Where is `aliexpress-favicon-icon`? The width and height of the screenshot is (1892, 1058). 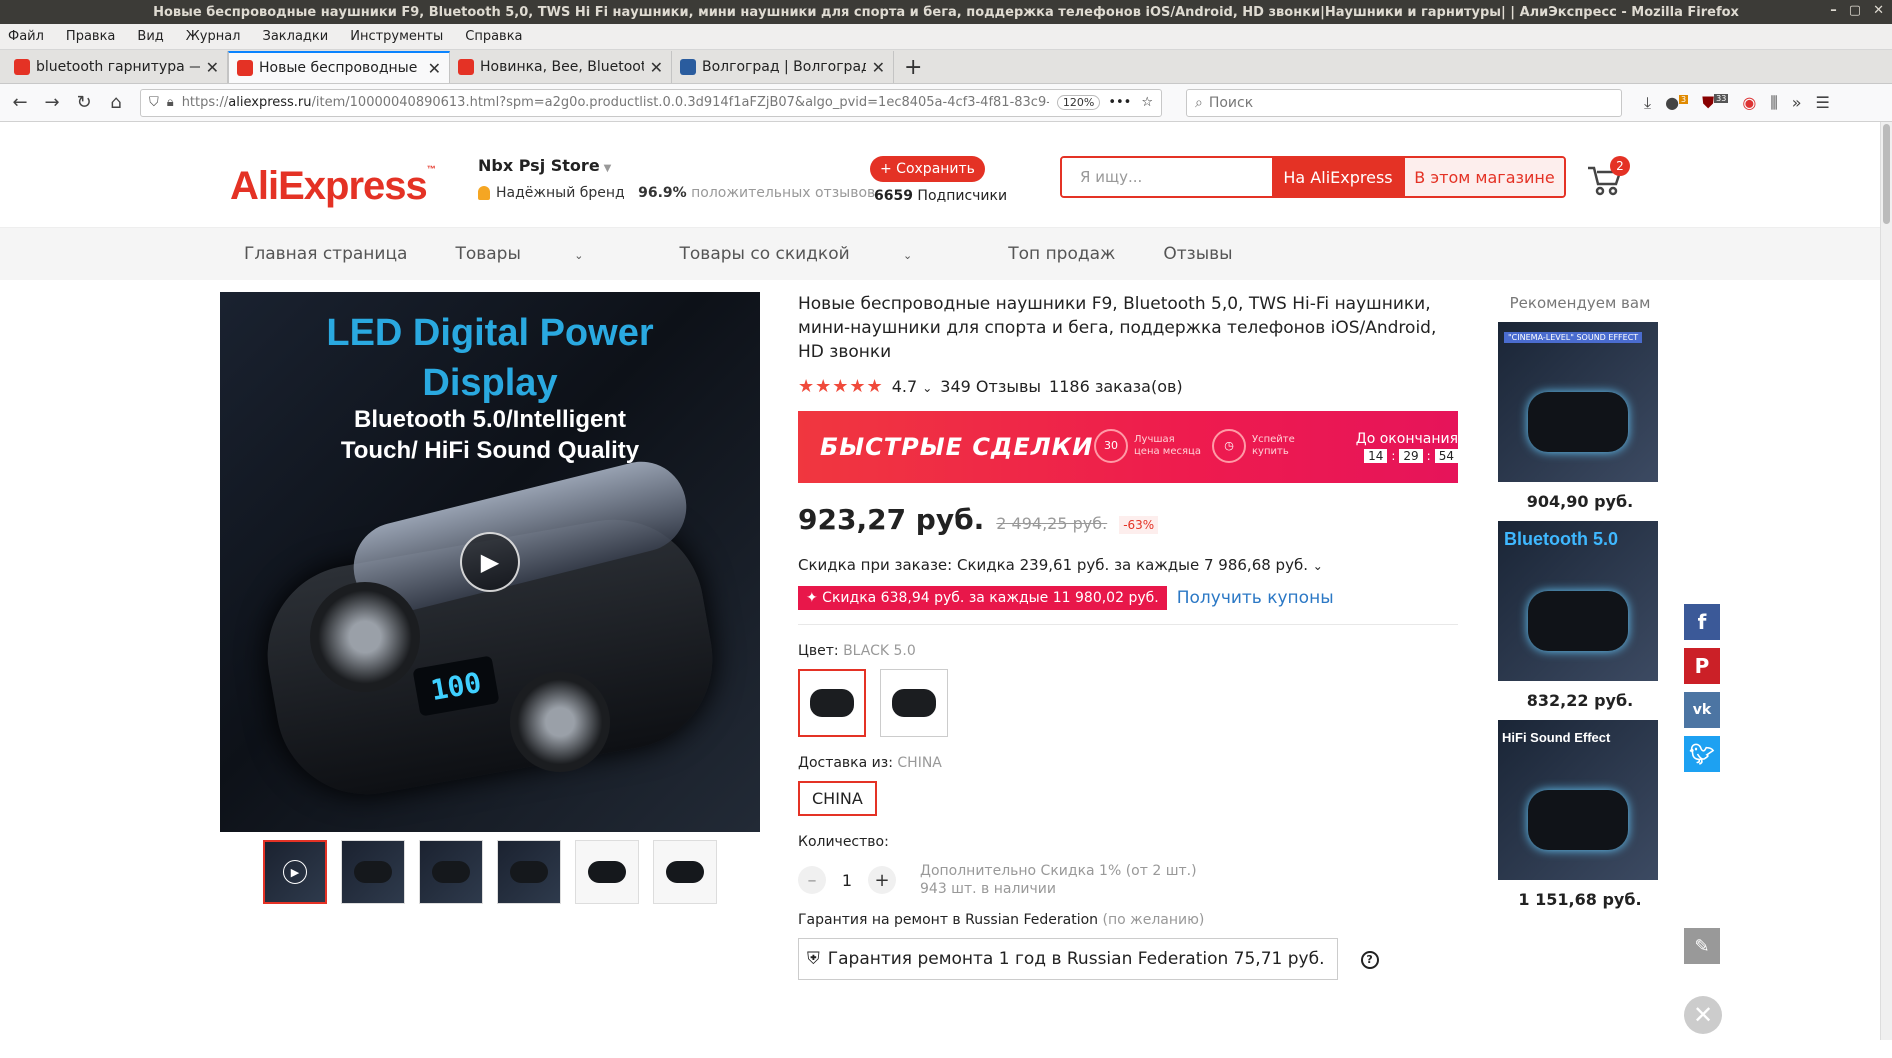 aliexpress-favicon-icon is located at coordinates (22, 67).